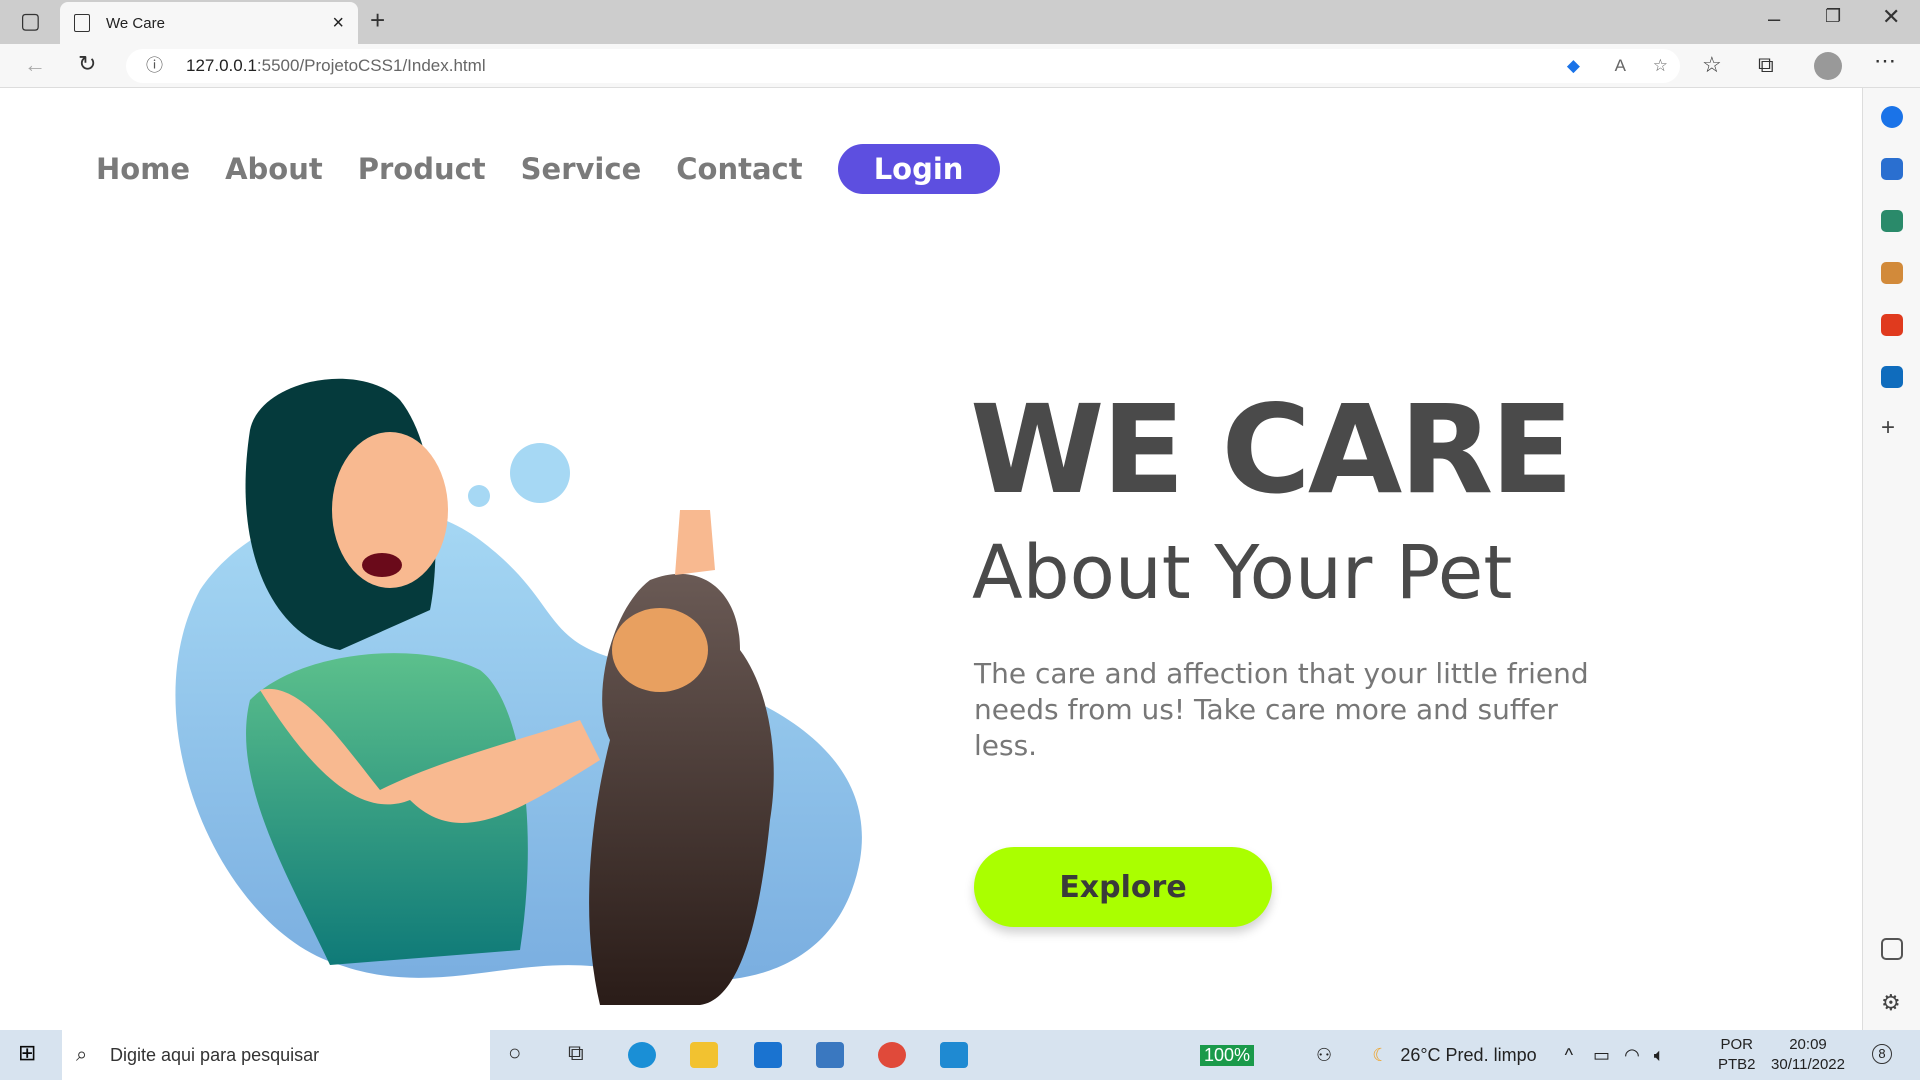  I want to click on weather-icon: ☾, so click(1380, 1055).